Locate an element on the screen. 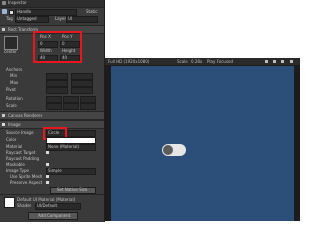 This screenshot has height=240, width=320. mute-audio-icon is located at coordinates (266, 61).